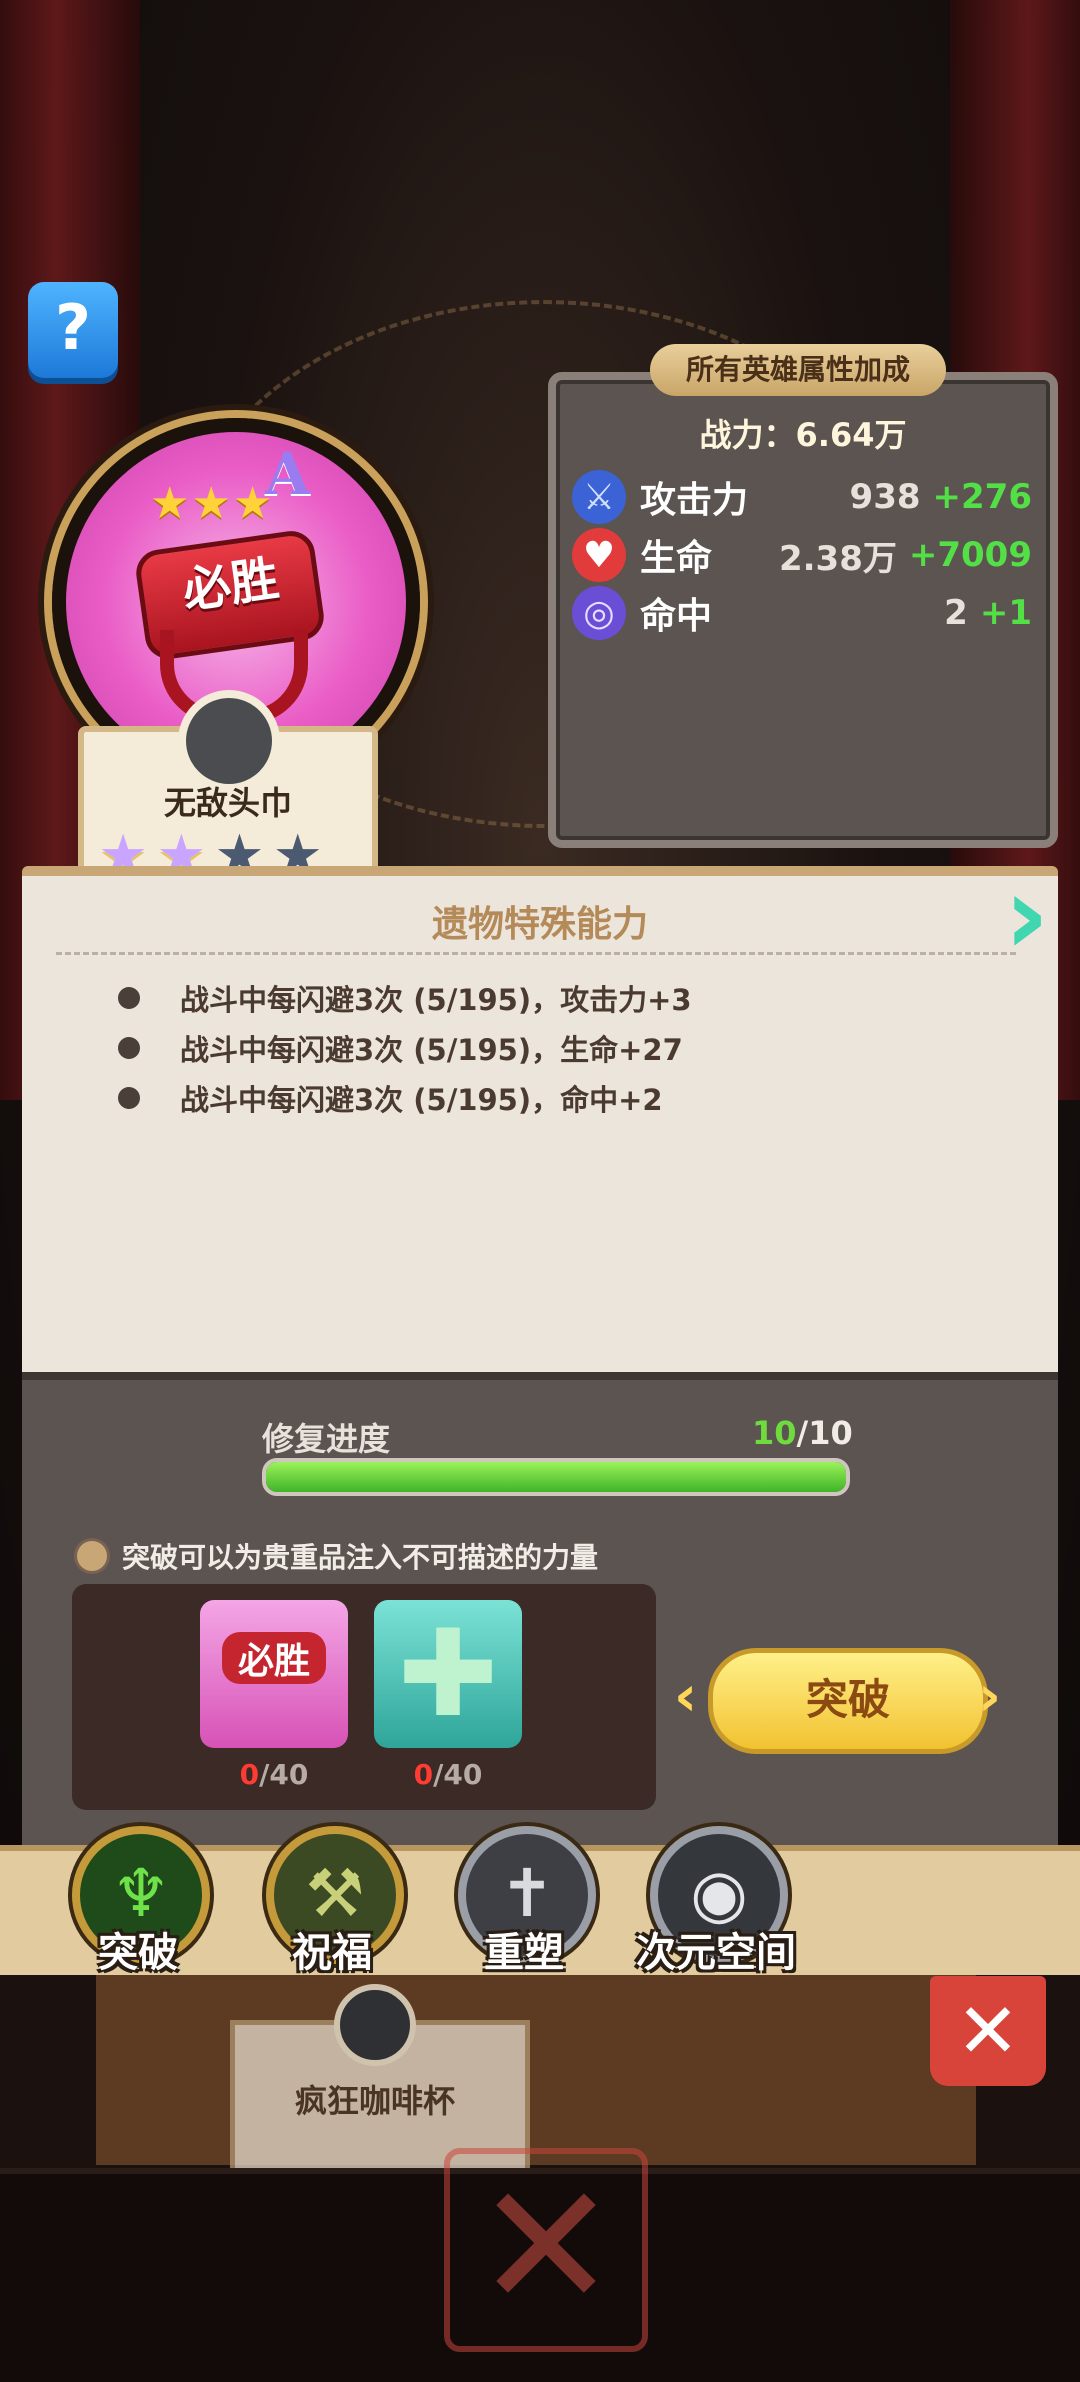 The height and width of the screenshot is (2382, 1080). What do you see at coordinates (686, 1696) in the screenshot?
I see `chevron-left-icon: ‹` at bounding box center [686, 1696].